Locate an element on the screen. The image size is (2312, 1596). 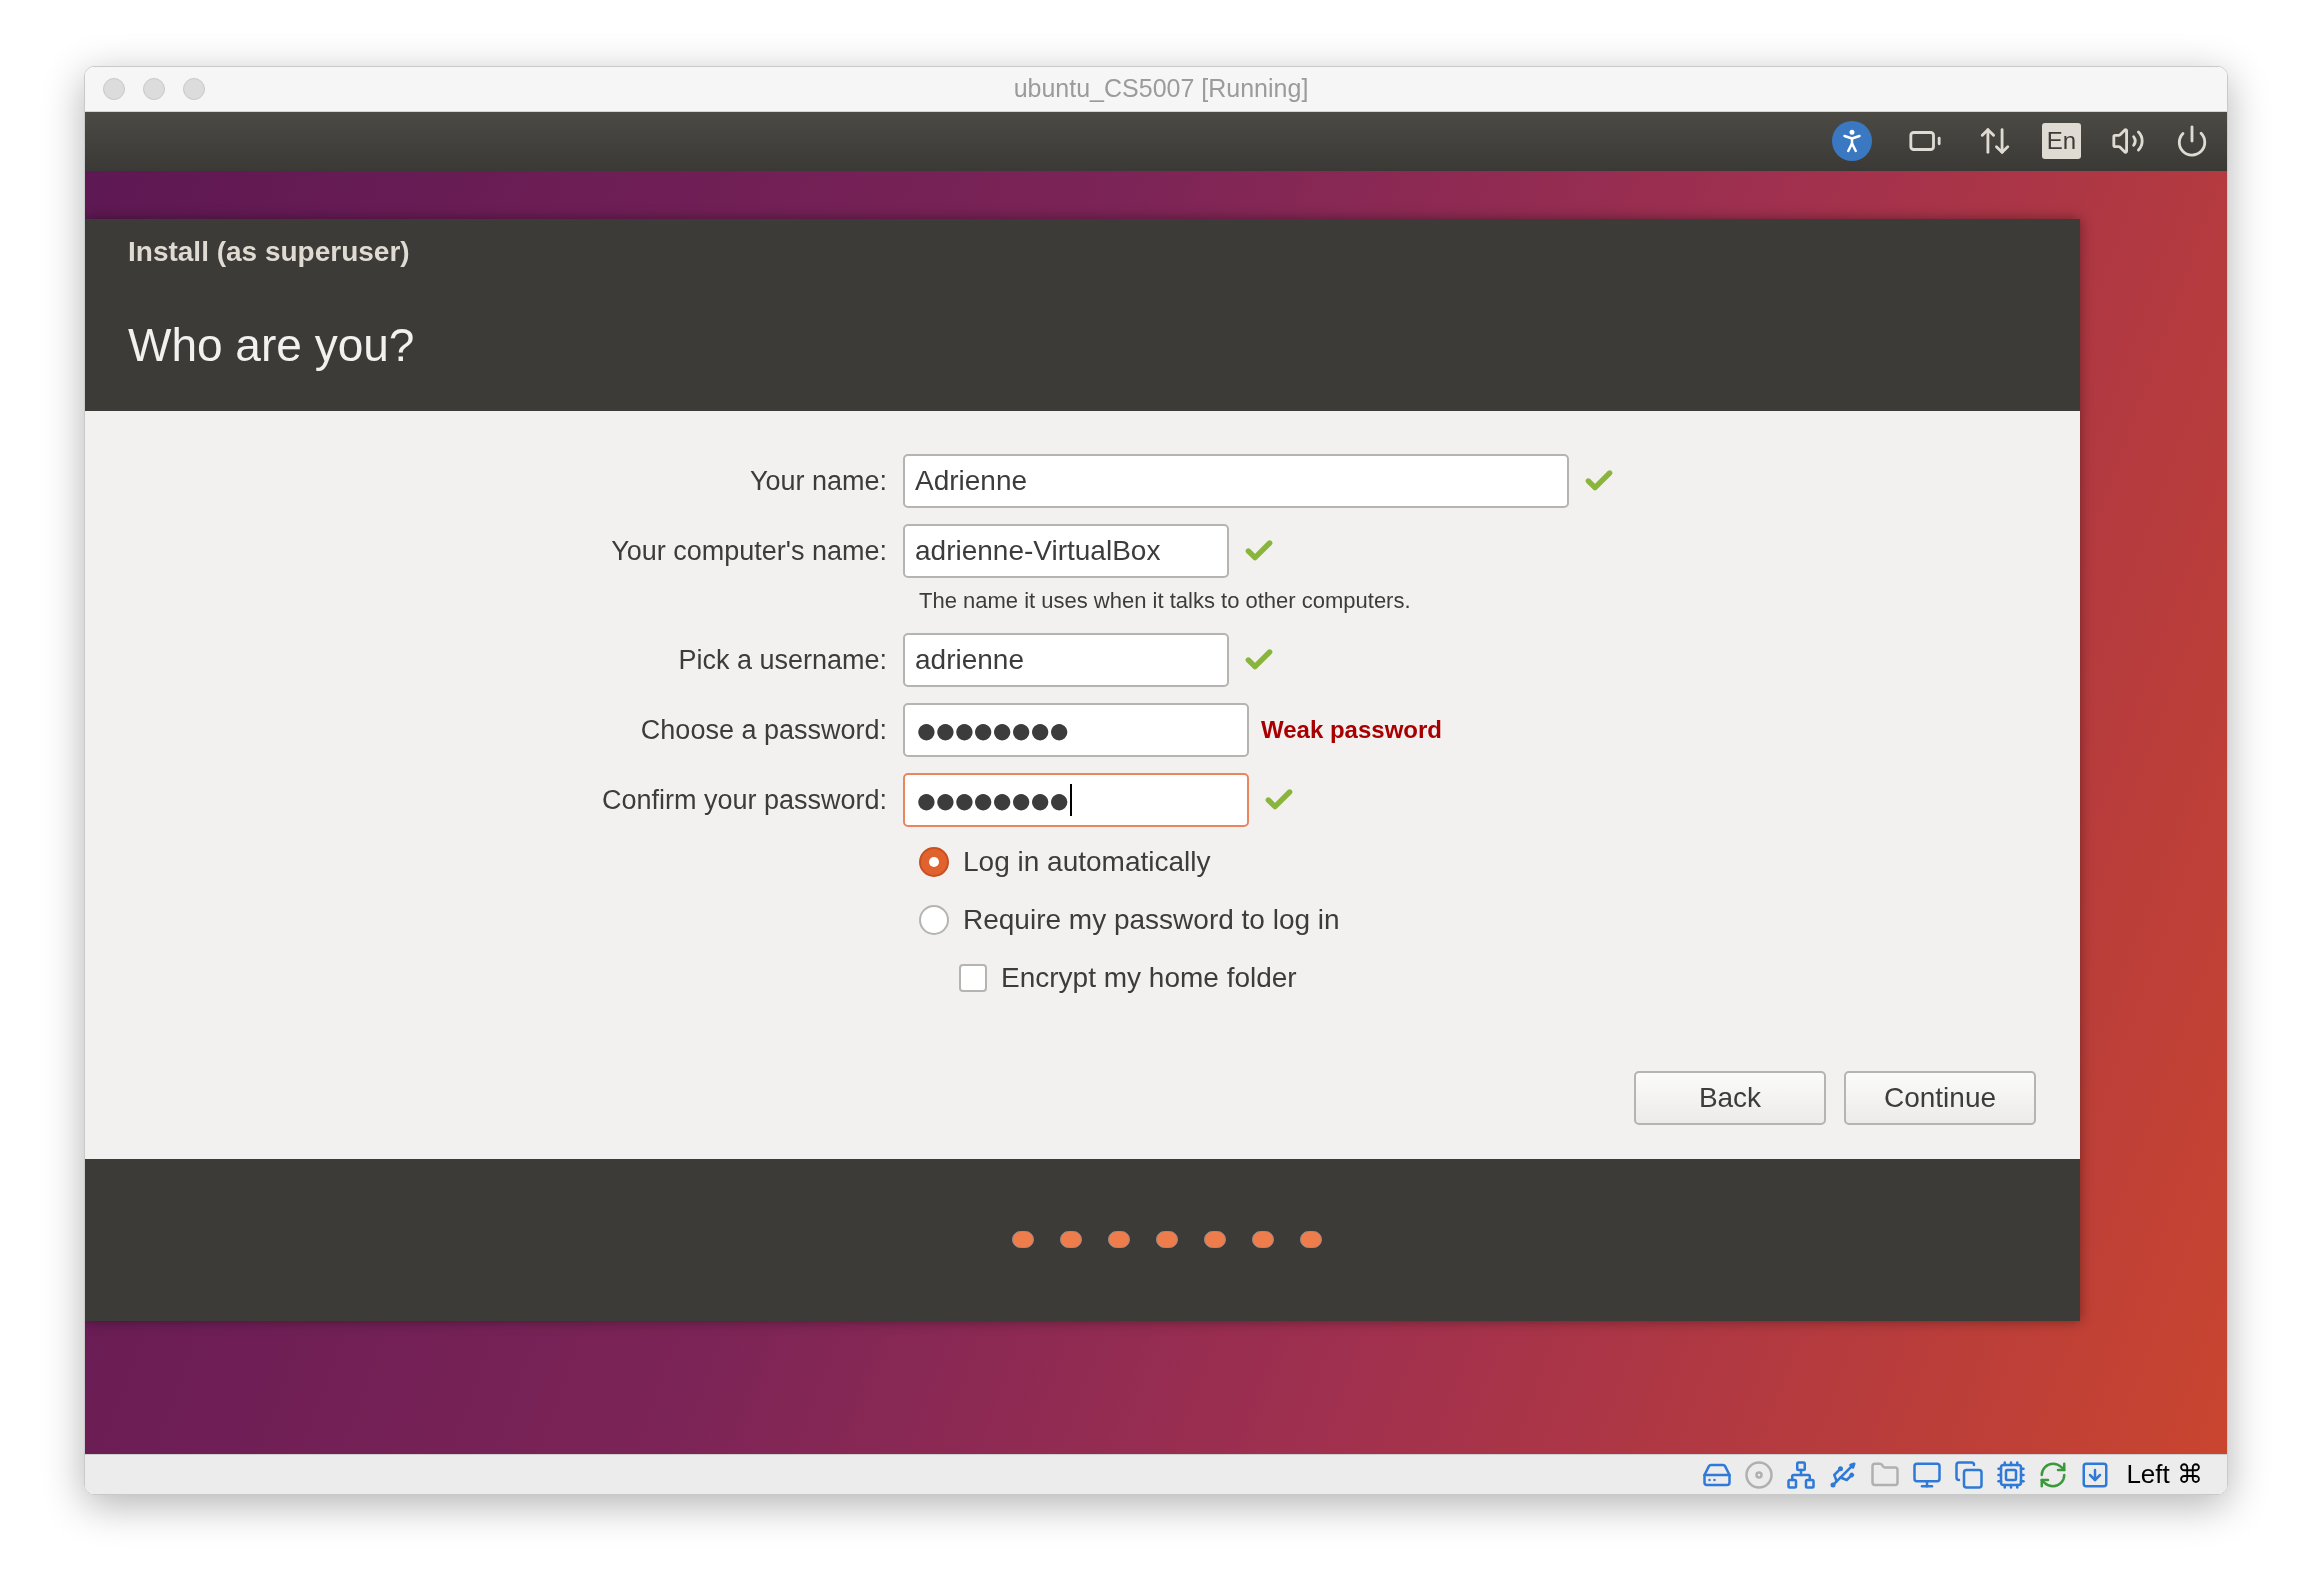
network-icon is located at coordinates (1801, 1474).